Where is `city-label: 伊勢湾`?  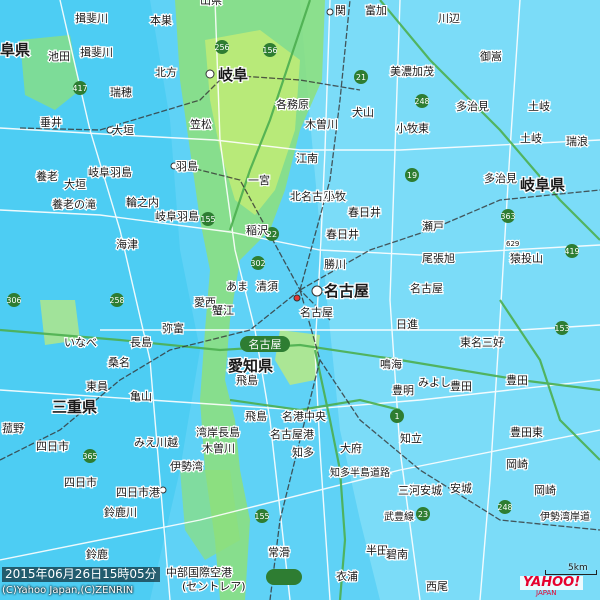 city-label: 伊勢湾 is located at coordinates (186, 466).